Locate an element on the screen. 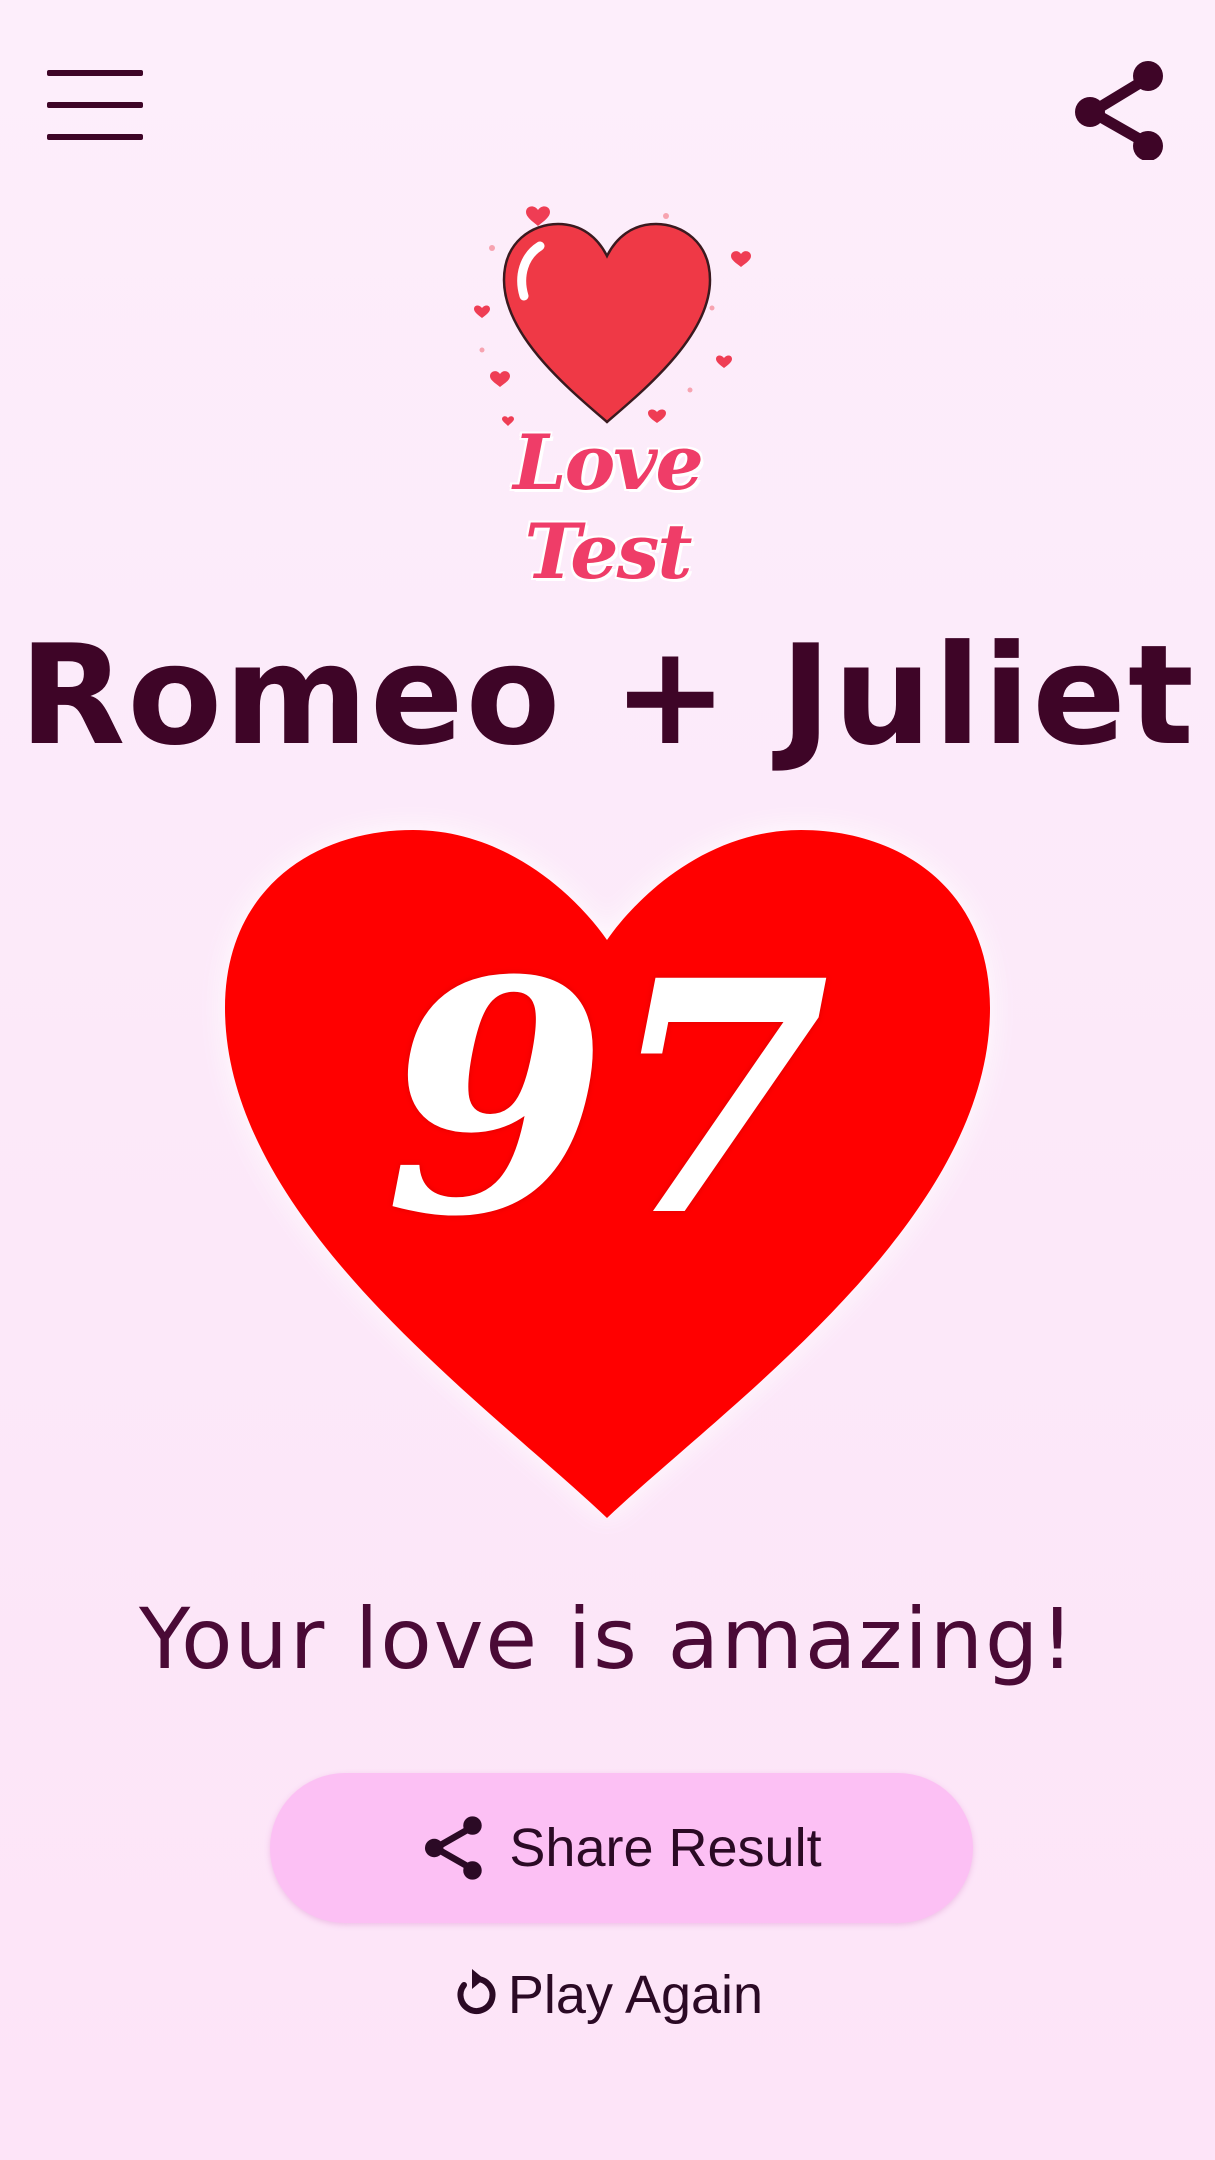  share-result-button: Share Result is located at coordinates (621, 1848).